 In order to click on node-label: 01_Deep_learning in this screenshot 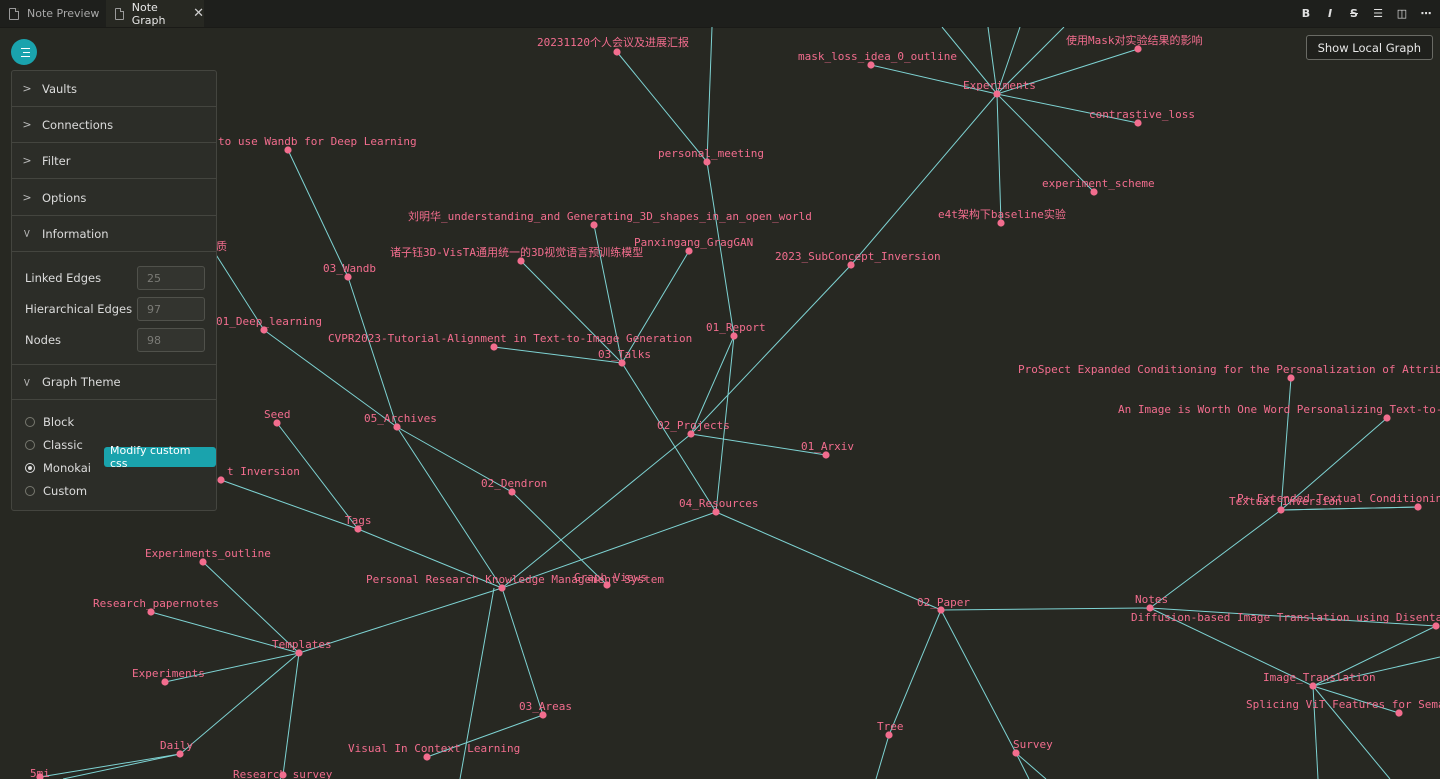, I will do `click(269, 321)`.